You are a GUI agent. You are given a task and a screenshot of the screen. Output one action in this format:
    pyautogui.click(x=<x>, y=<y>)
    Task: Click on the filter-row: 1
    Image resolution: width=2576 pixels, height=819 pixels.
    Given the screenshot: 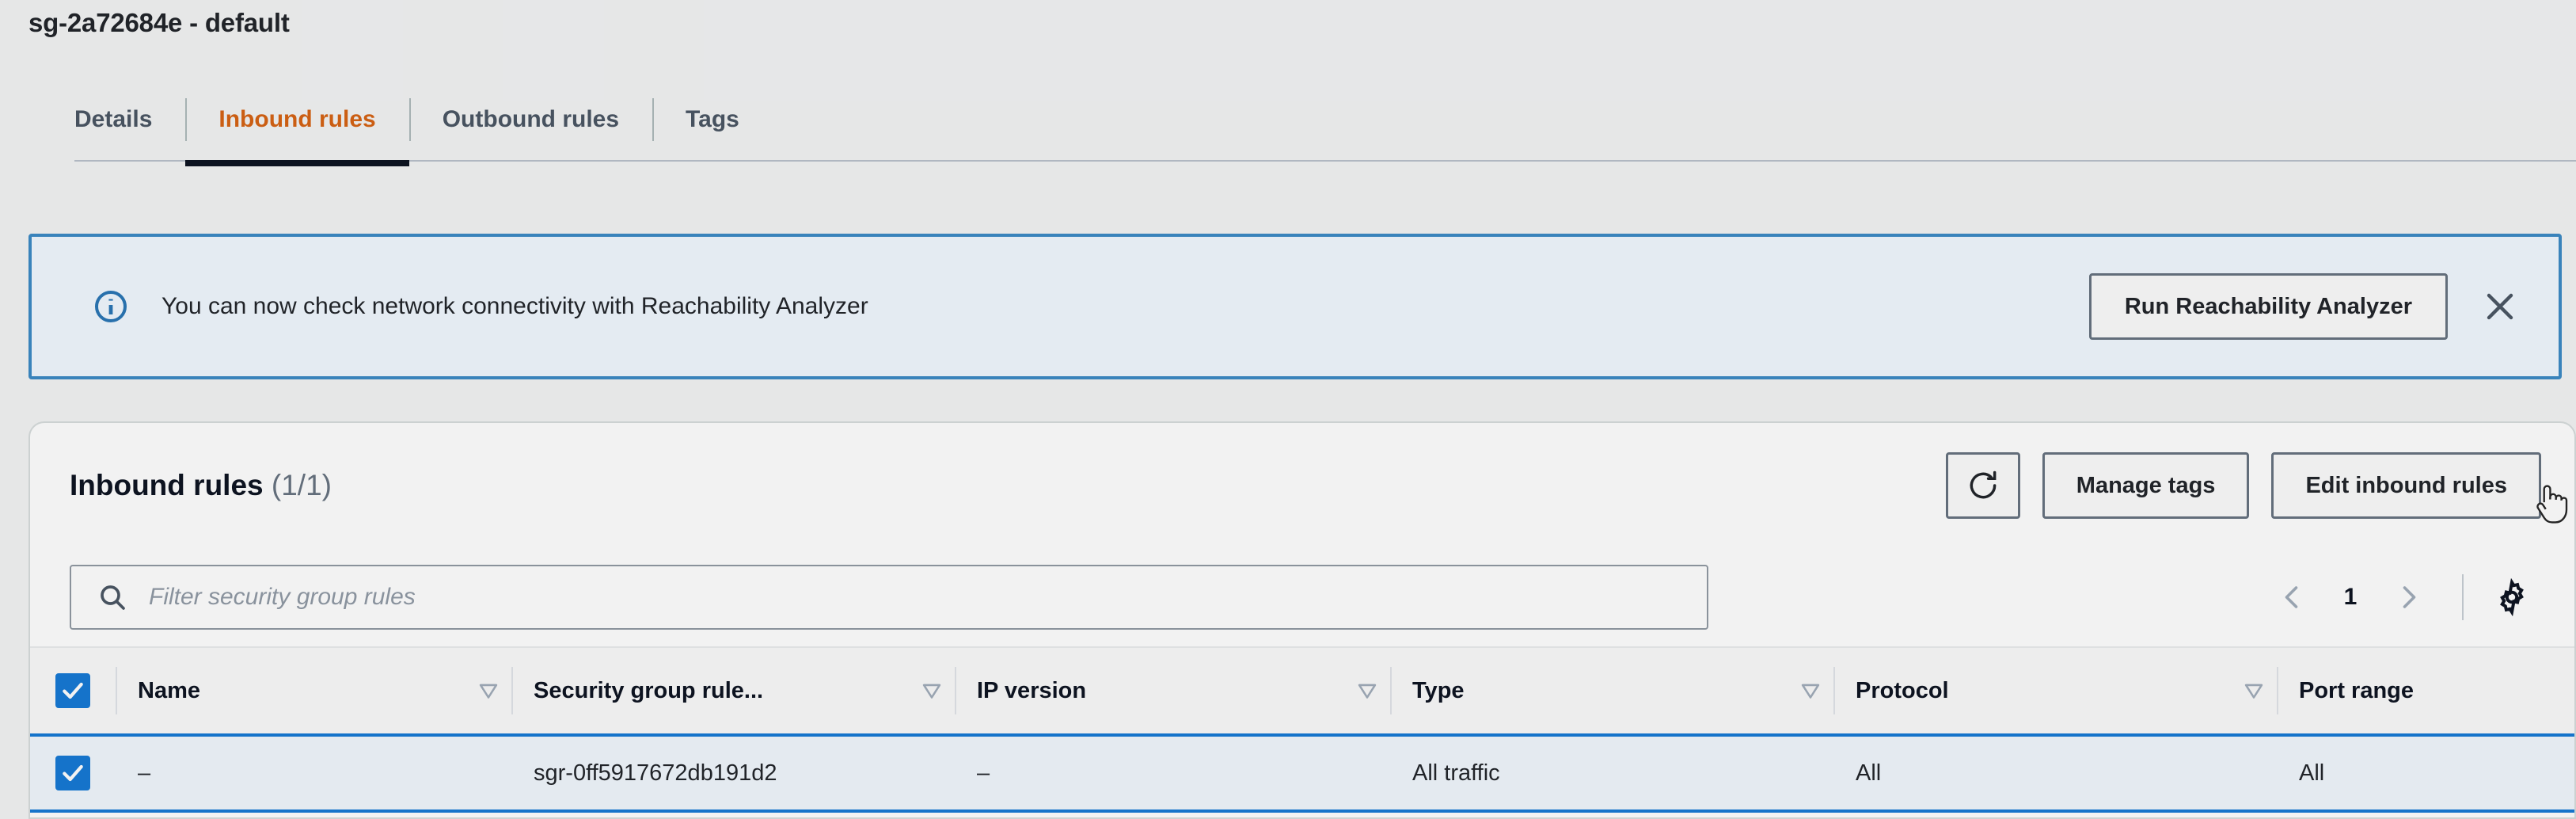 What is the action you would take?
    pyautogui.click(x=1302, y=597)
    